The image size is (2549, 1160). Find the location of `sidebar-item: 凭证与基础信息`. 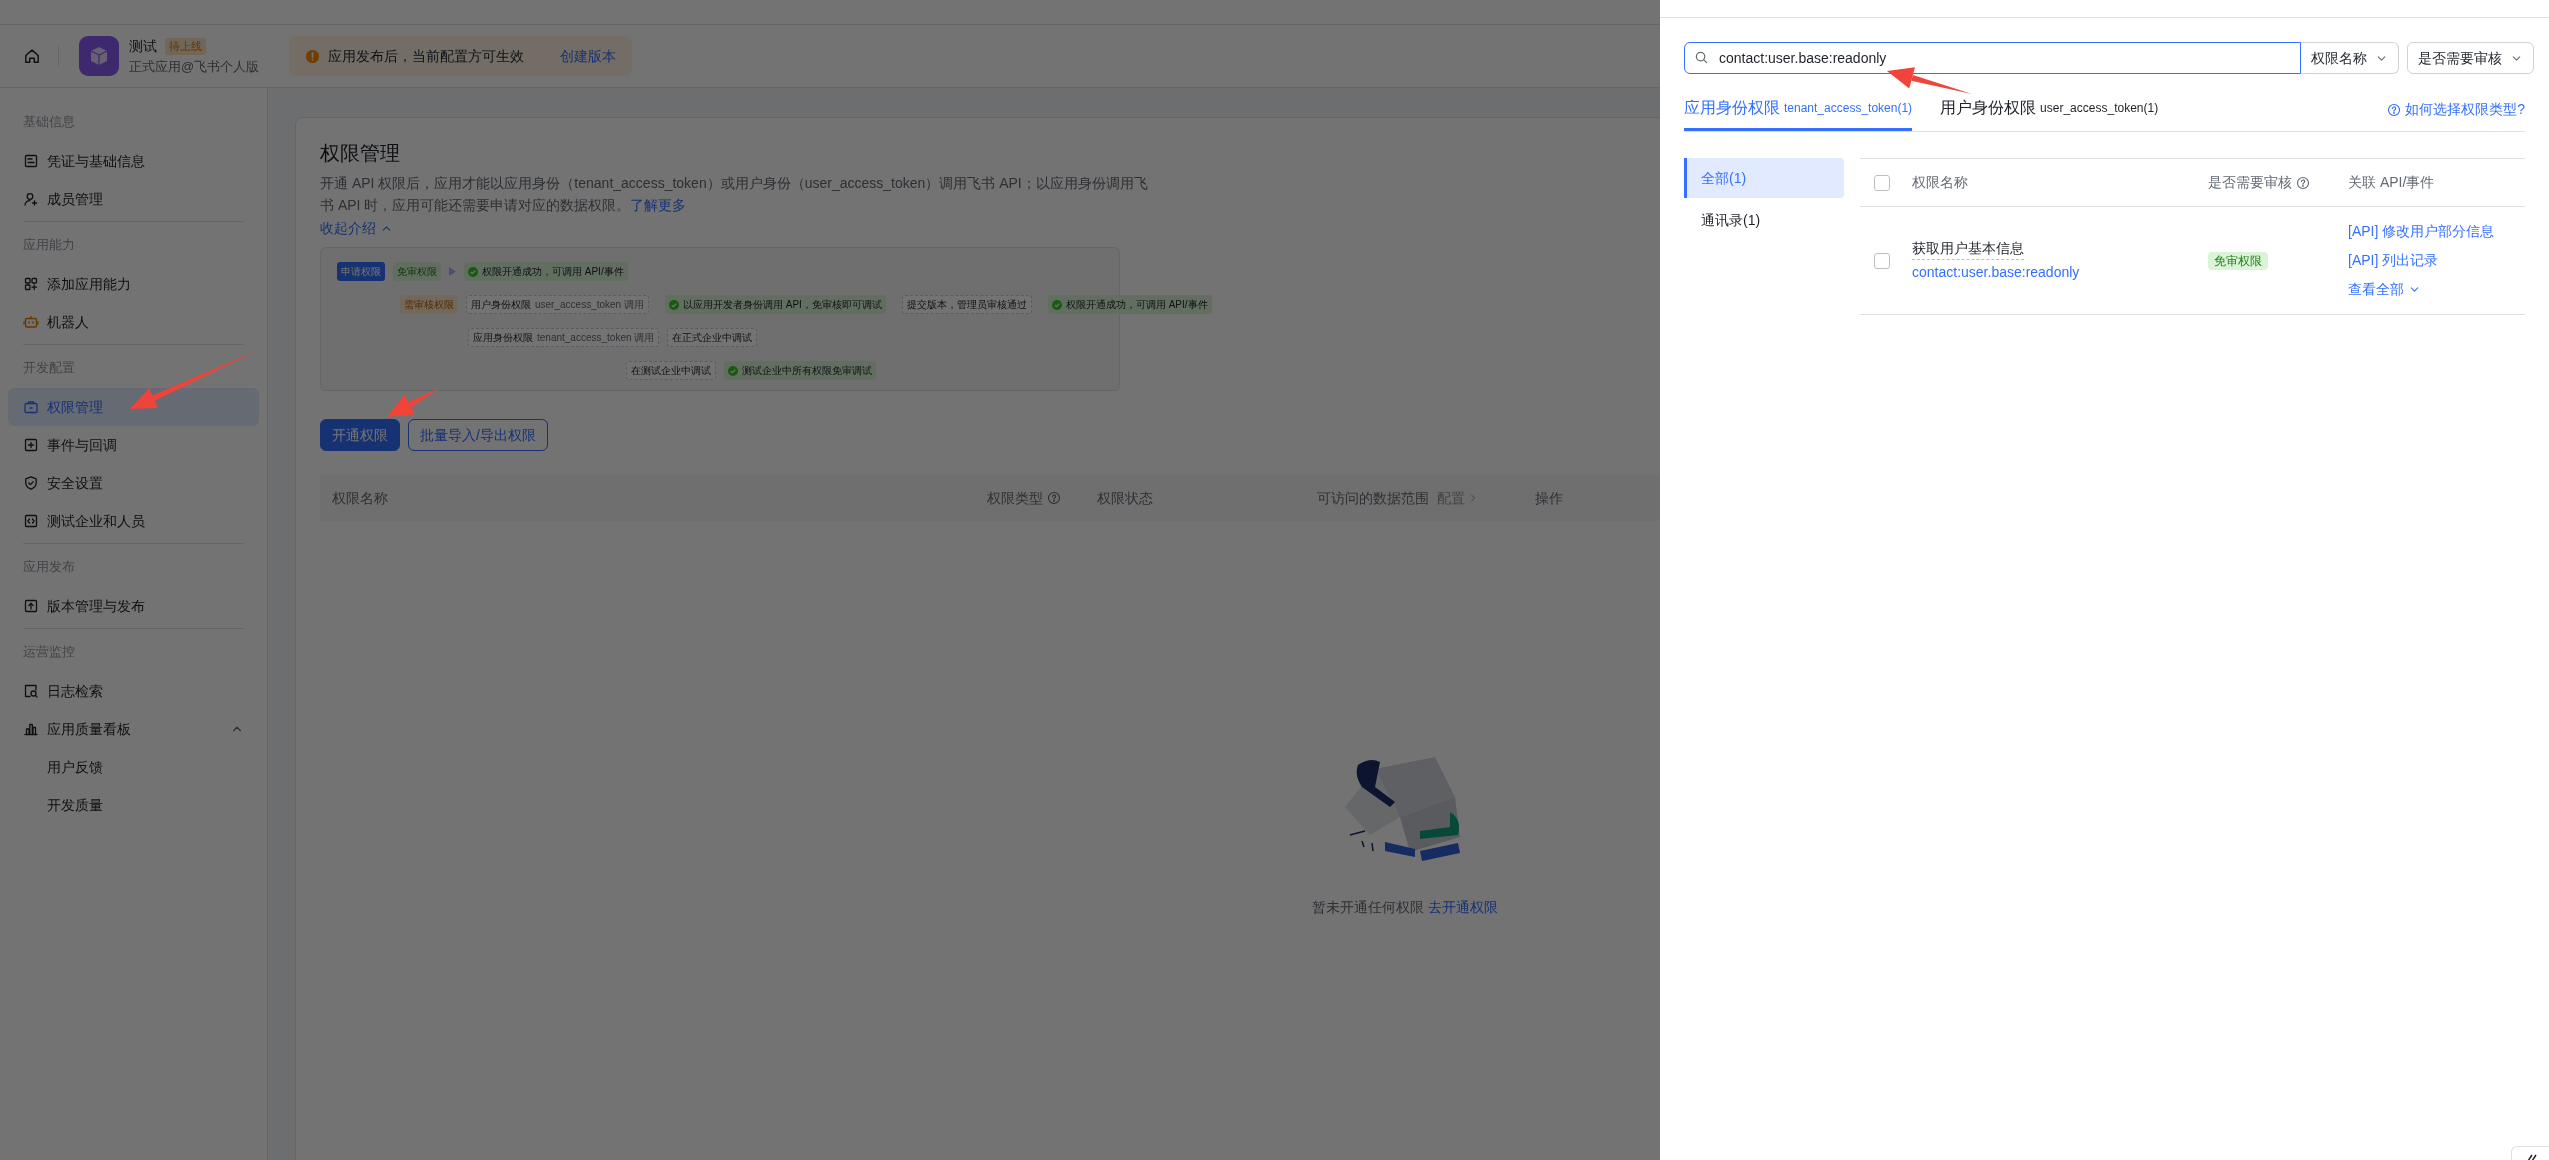

sidebar-item: 凭证与基础信息 is located at coordinates (133, 161).